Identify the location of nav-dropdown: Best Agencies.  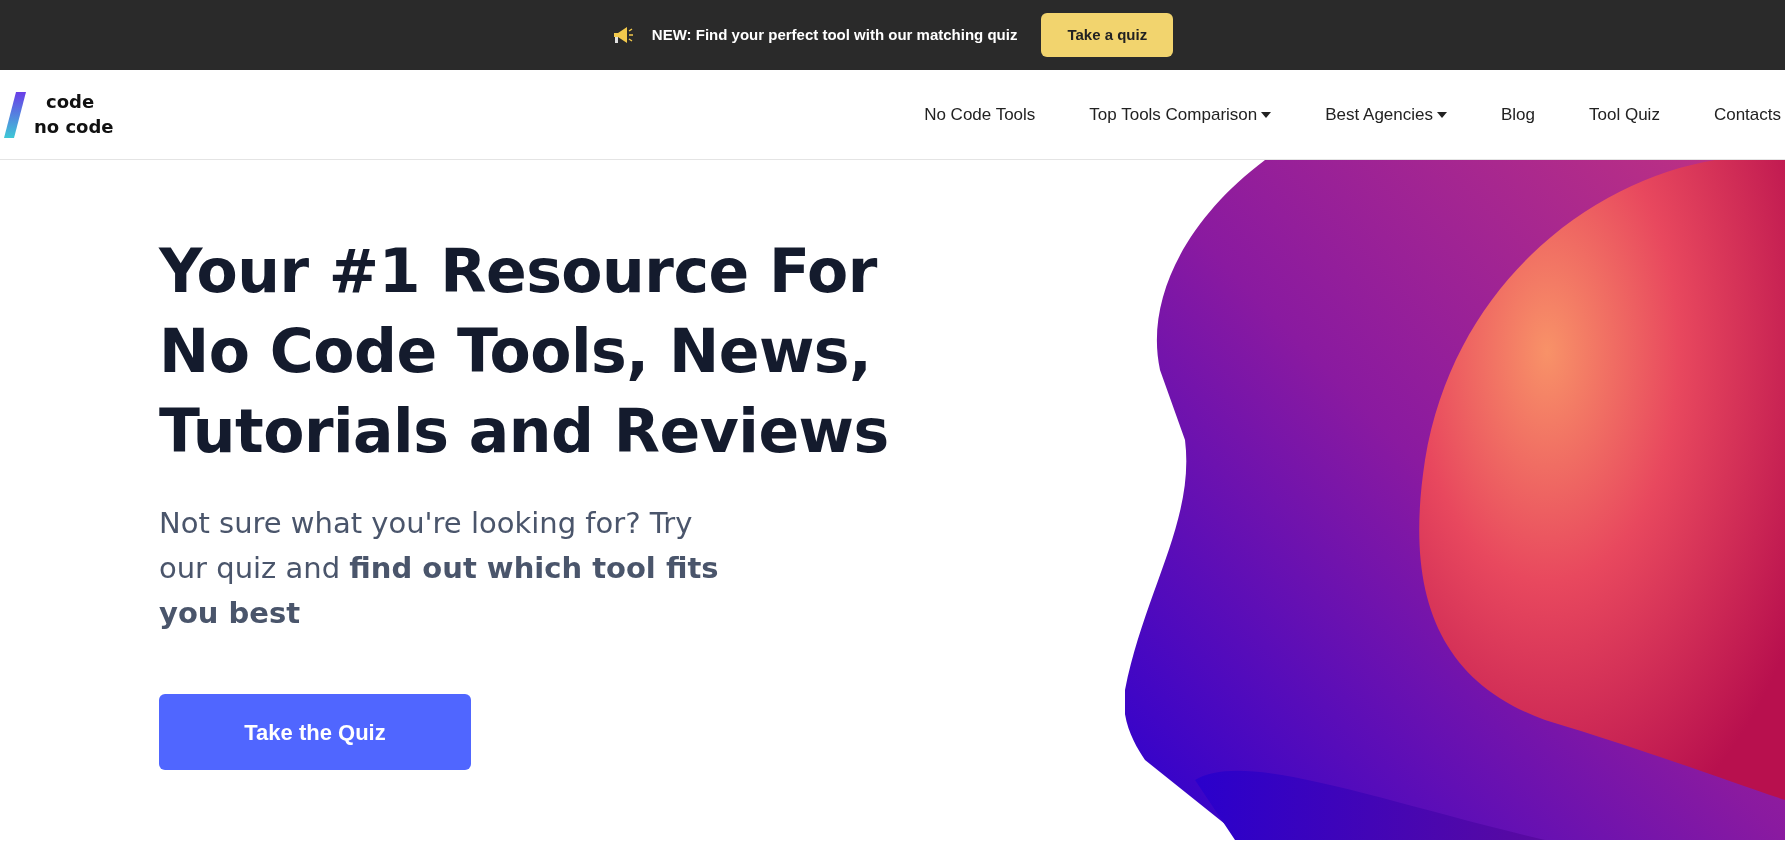
(1386, 114).